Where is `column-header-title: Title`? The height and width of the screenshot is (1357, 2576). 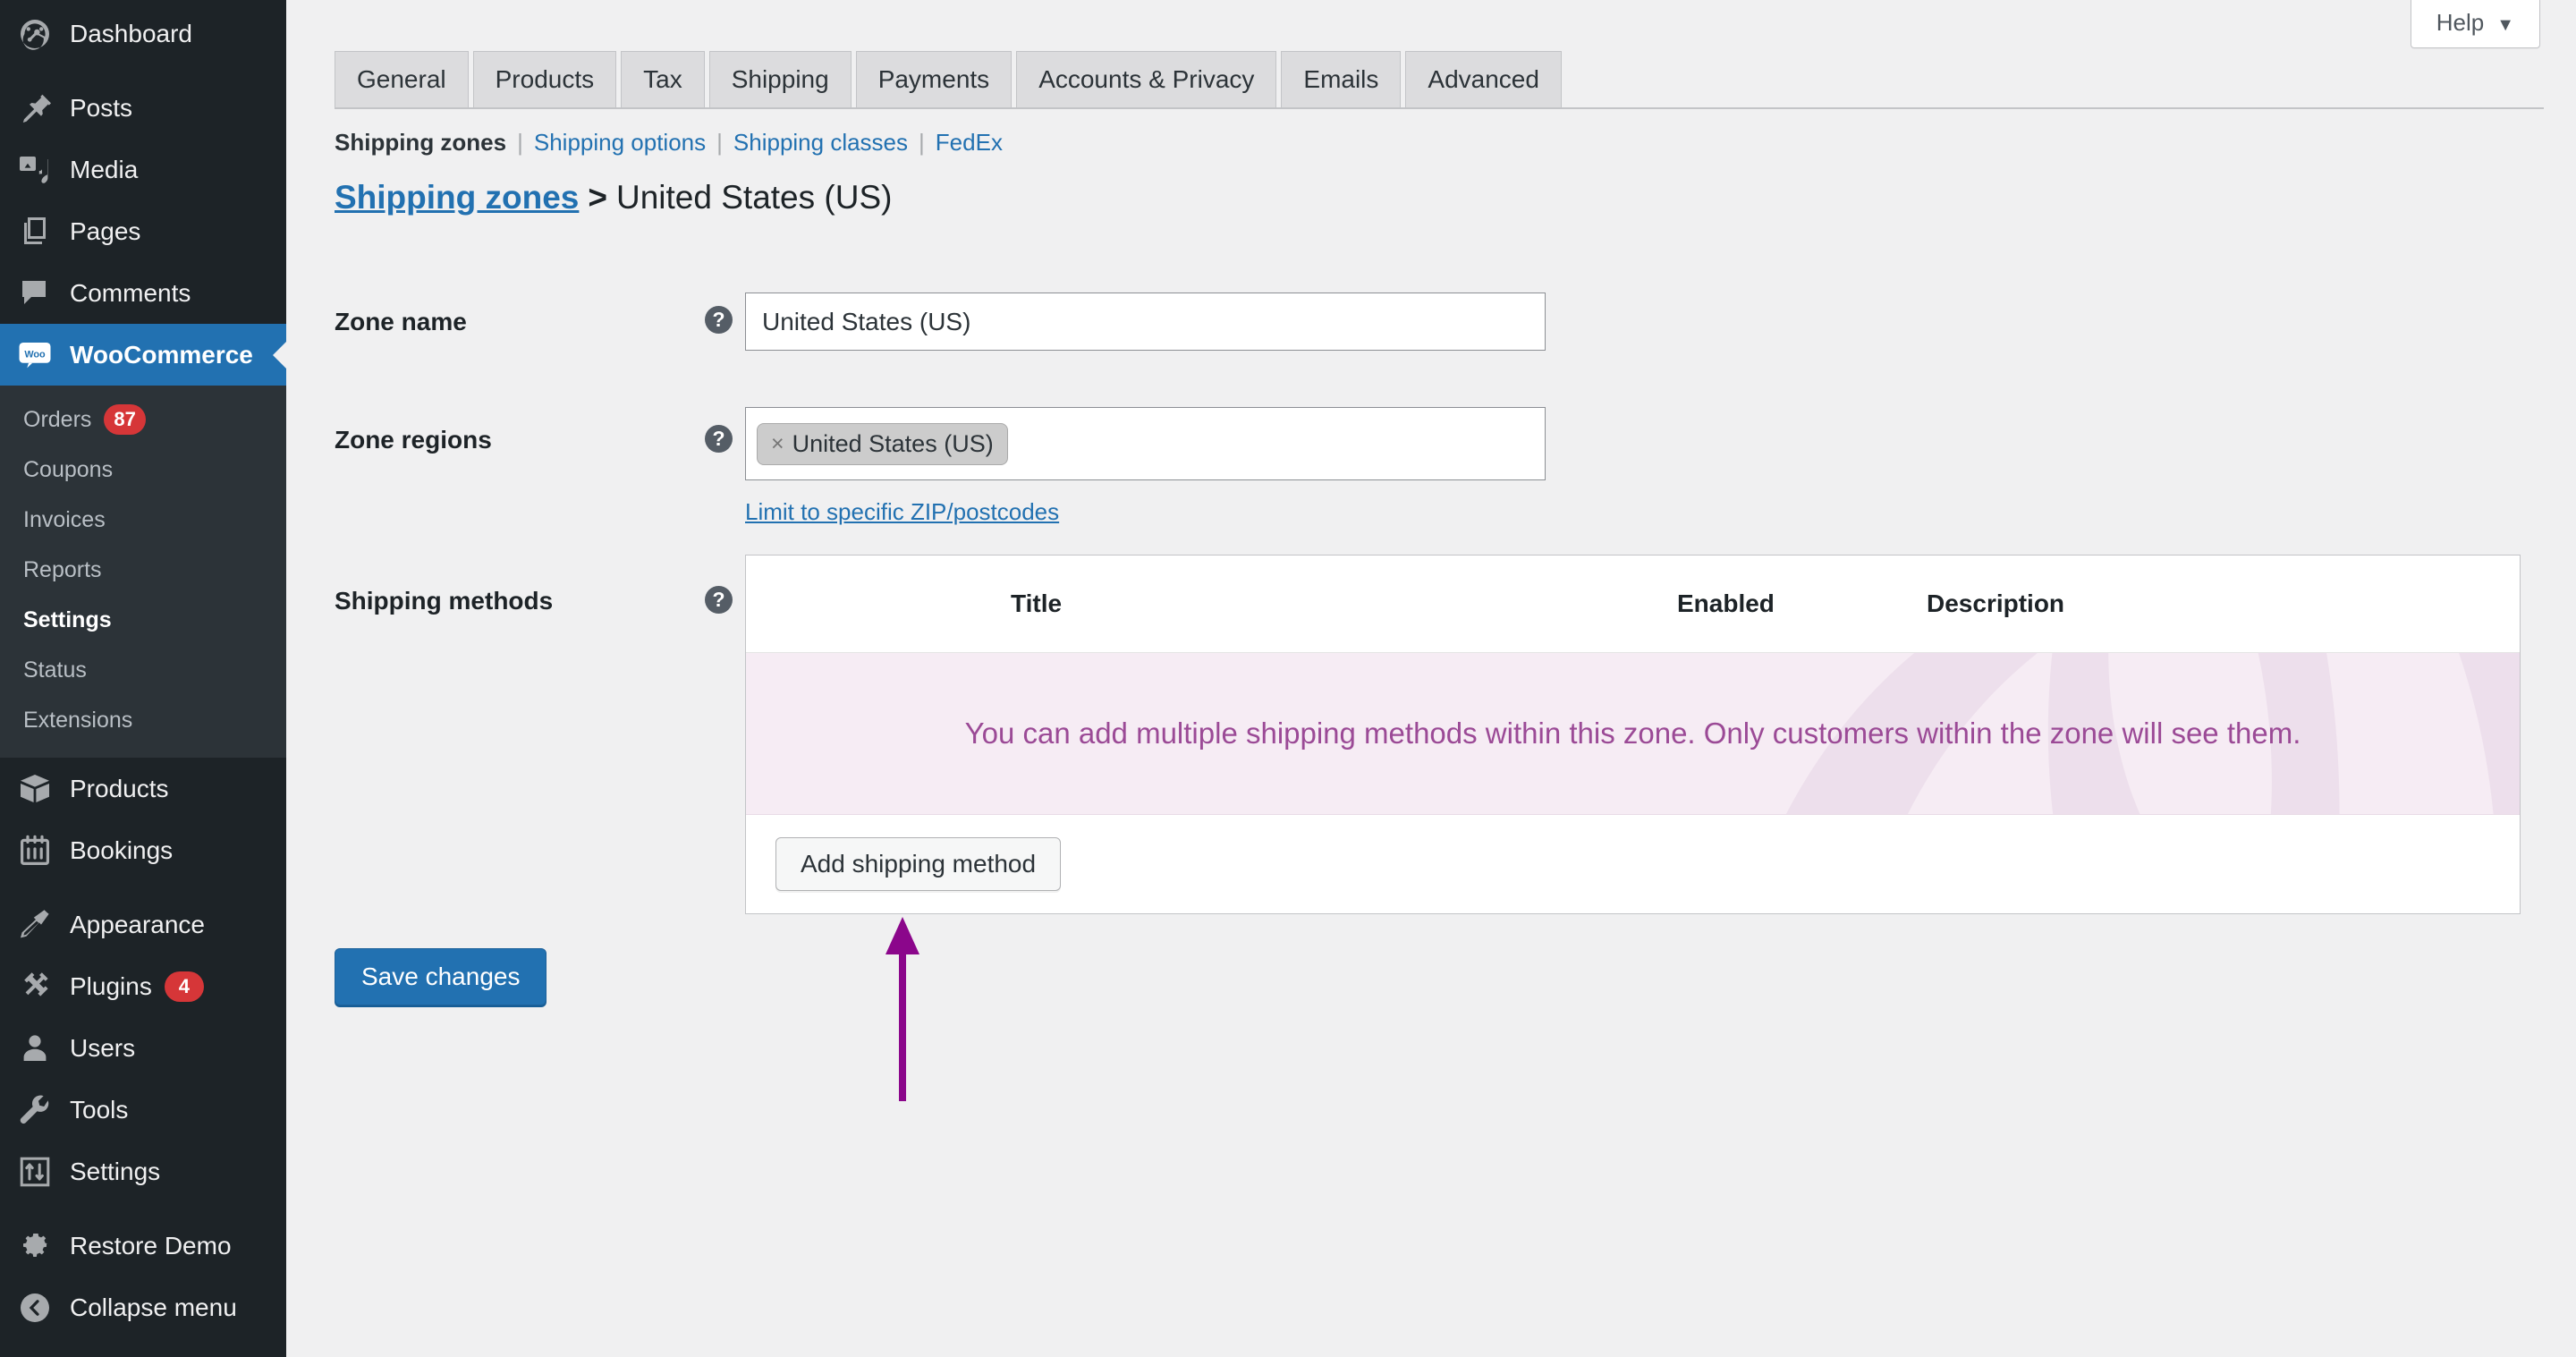 column-header-title: Title is located at coordinates (1037, 603).